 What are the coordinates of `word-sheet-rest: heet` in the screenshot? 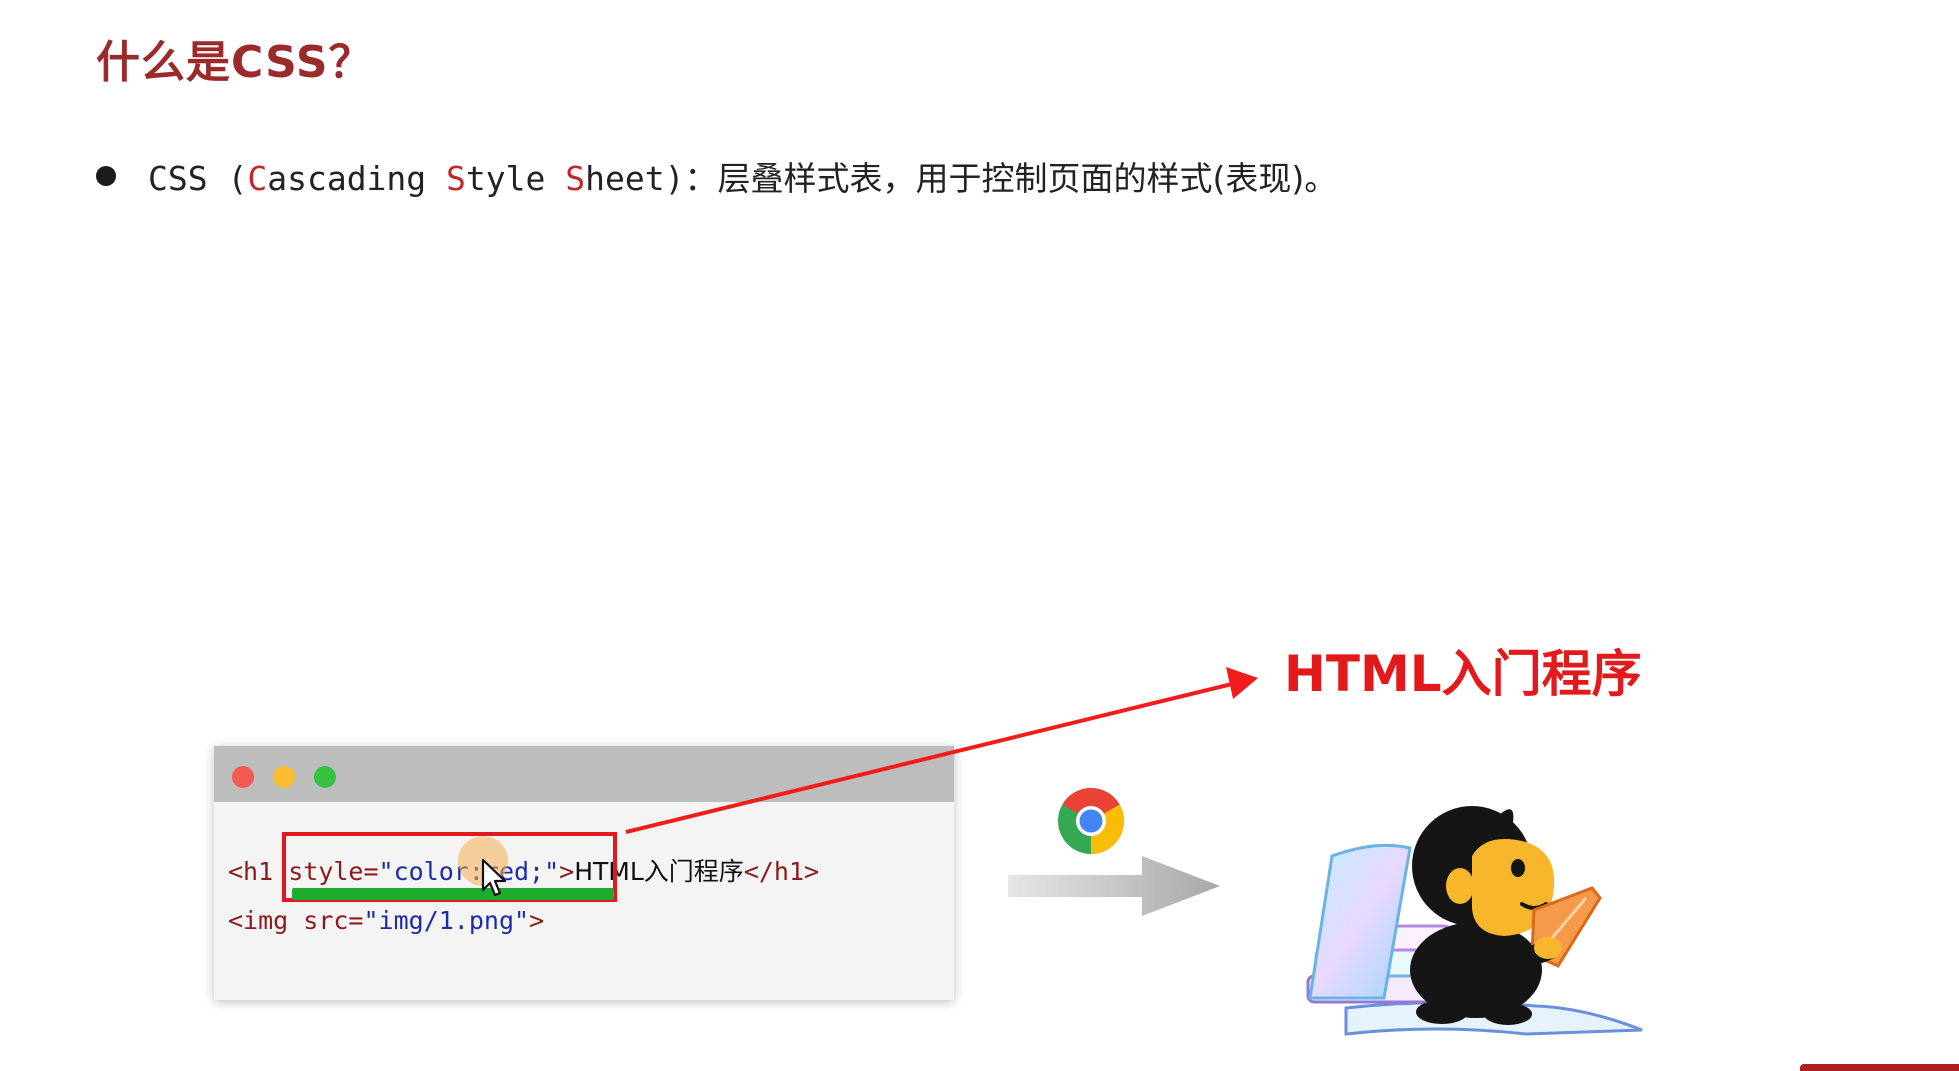 It's located at (625, 178).